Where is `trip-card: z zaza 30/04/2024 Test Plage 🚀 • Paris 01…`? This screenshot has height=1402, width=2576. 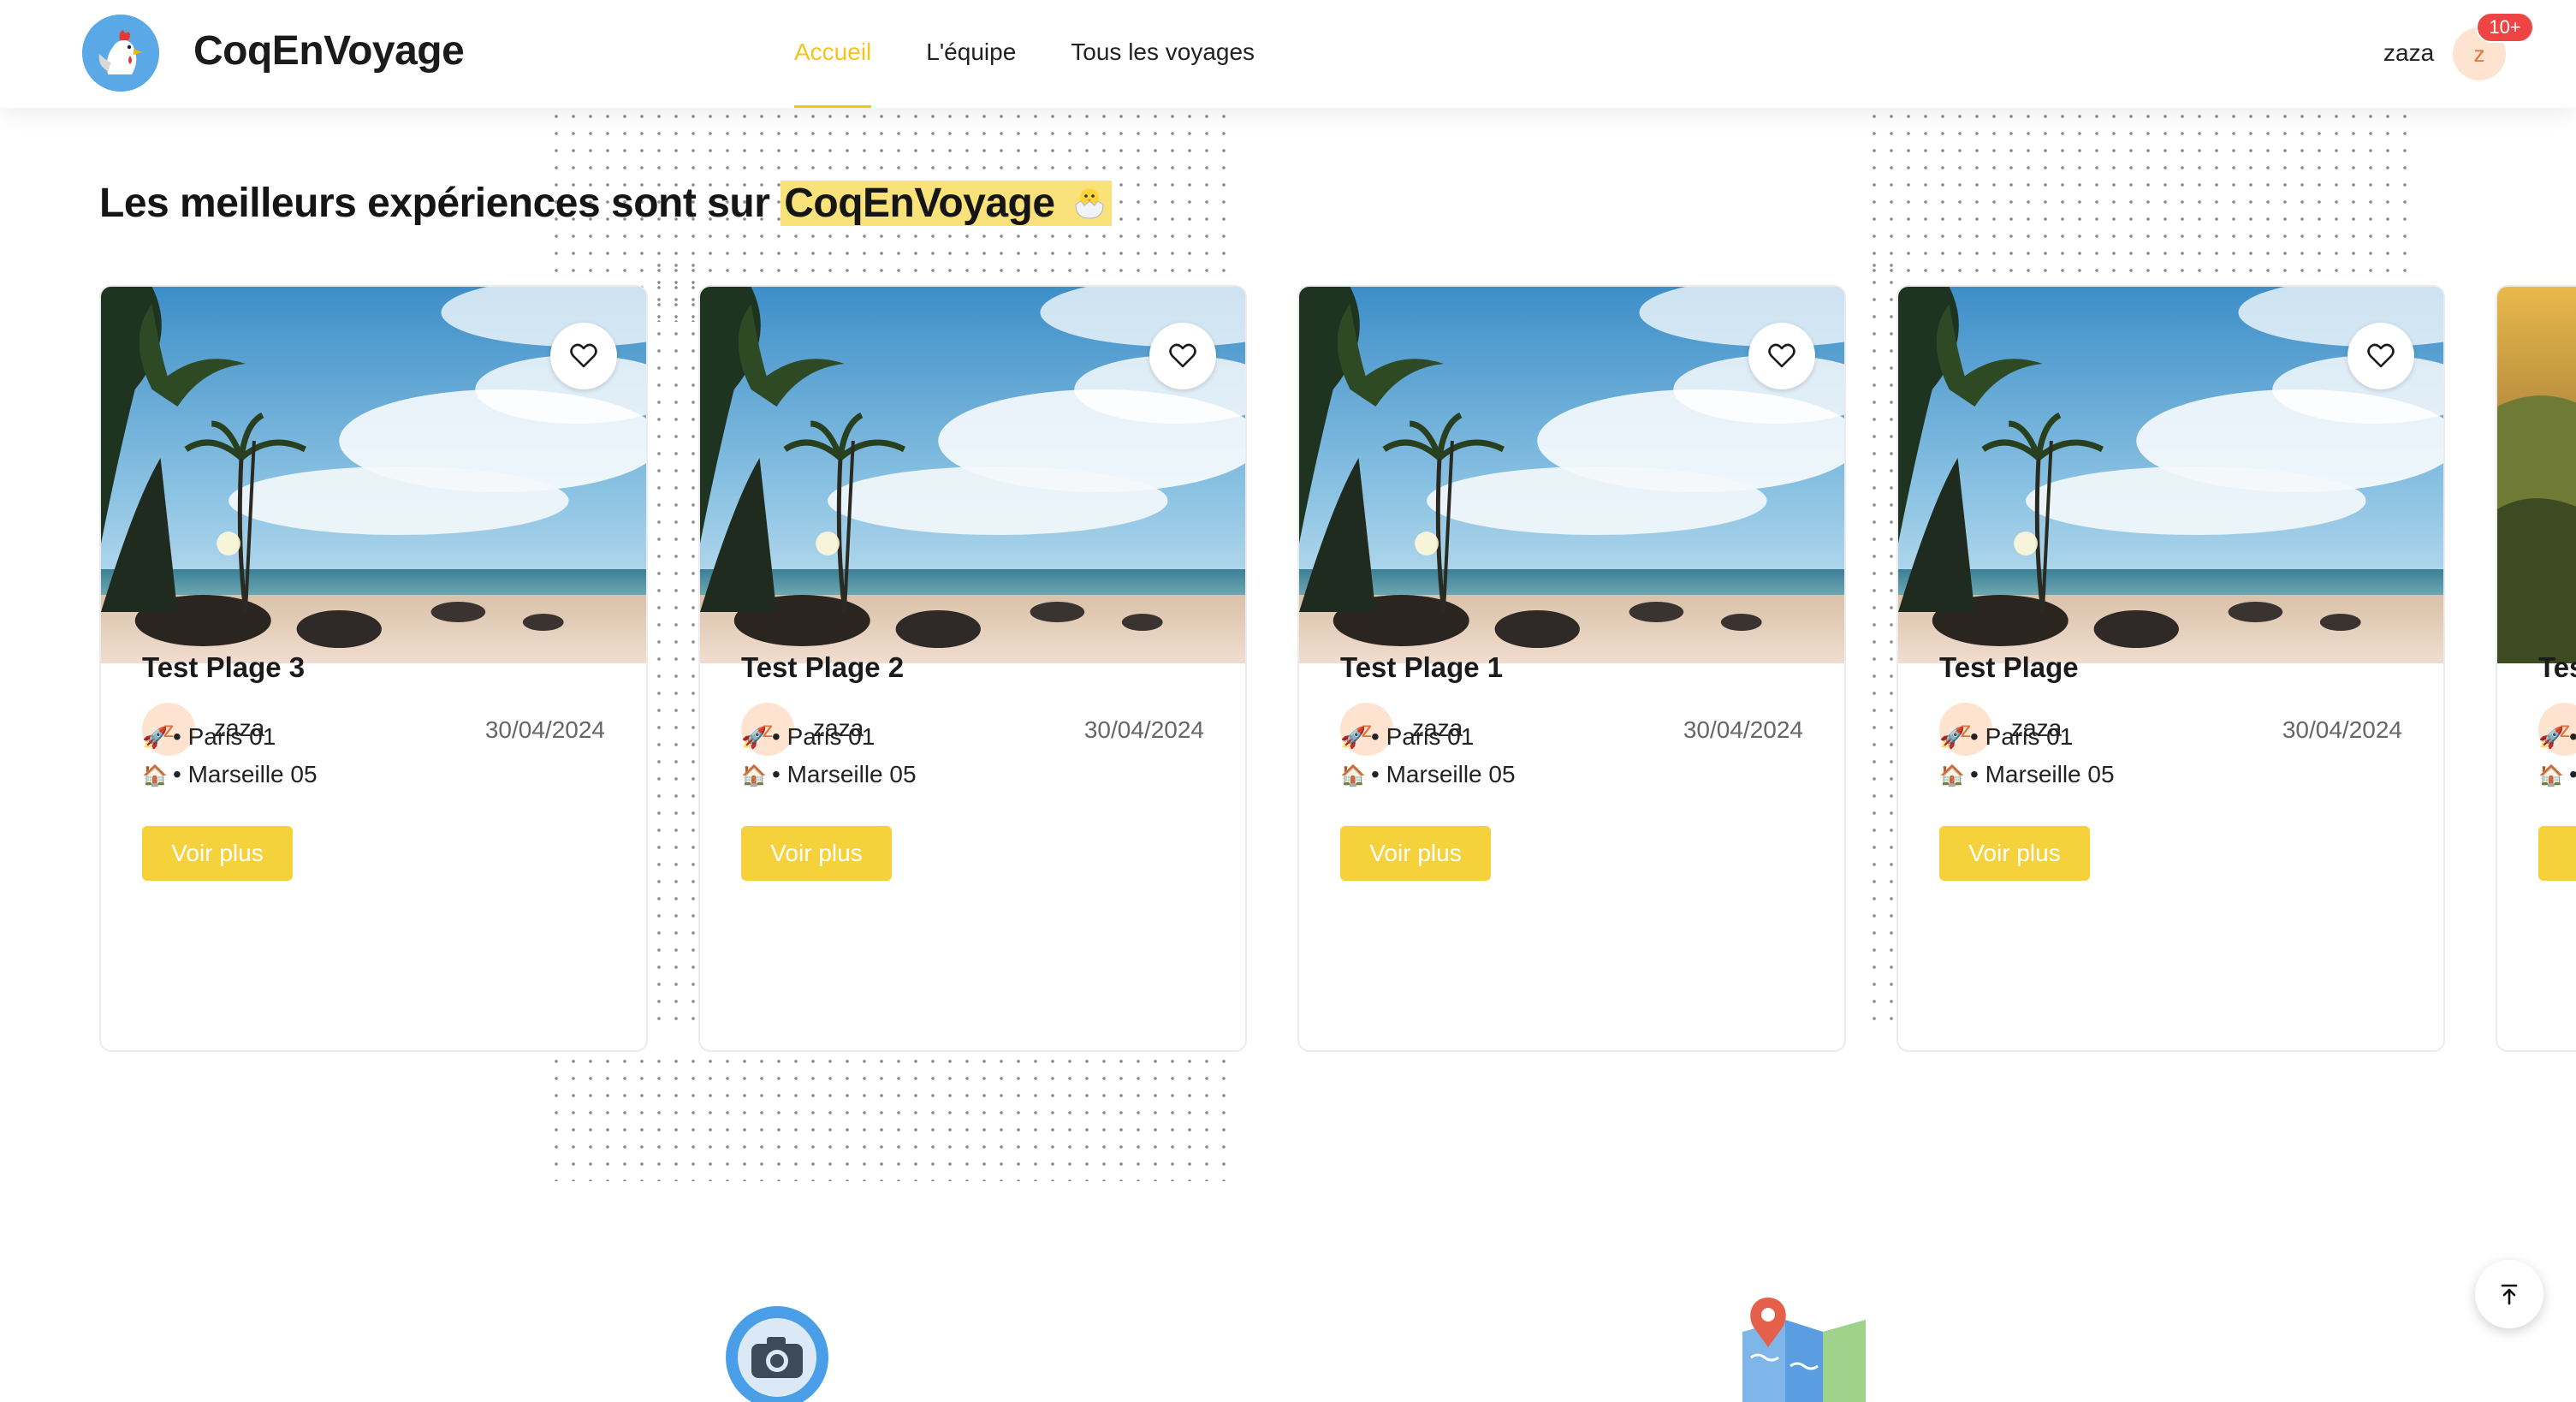 trip-card: z zaza 30/04/2024 Test Plage 🚀 • Paris 01… is located at coordinates (2170, 668).